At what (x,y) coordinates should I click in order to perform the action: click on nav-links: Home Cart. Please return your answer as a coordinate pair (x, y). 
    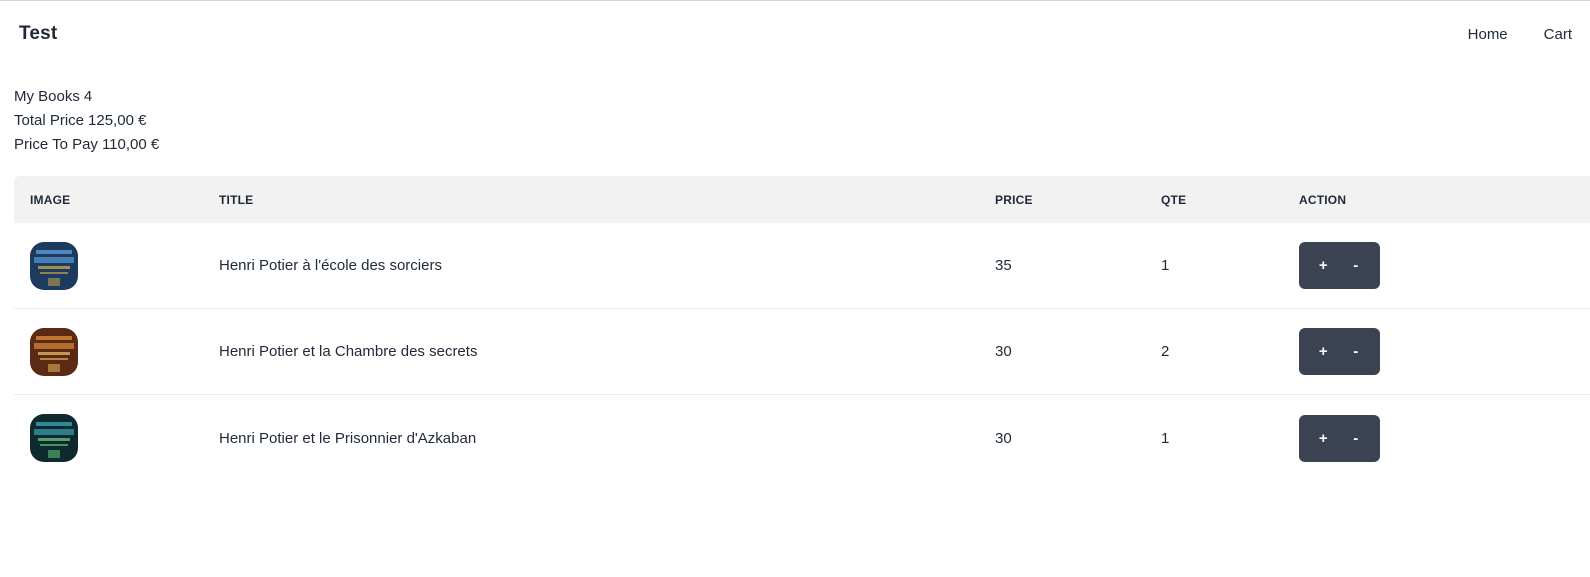
    Looking at the image, I should click on (1511, 34).